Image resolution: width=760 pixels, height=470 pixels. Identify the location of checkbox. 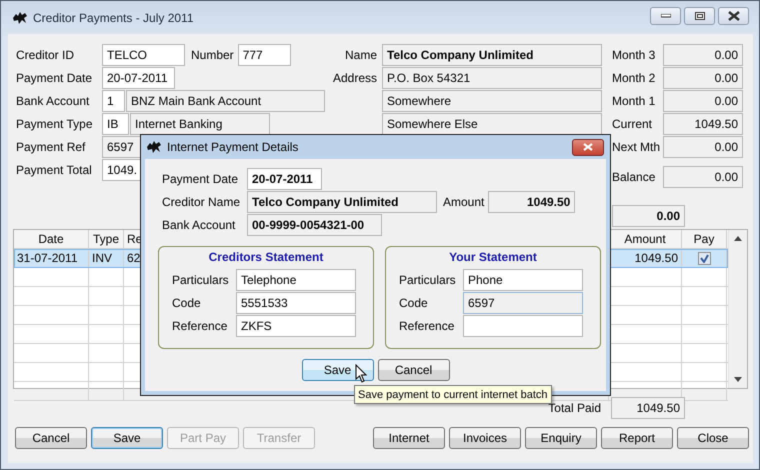
(704, 258).